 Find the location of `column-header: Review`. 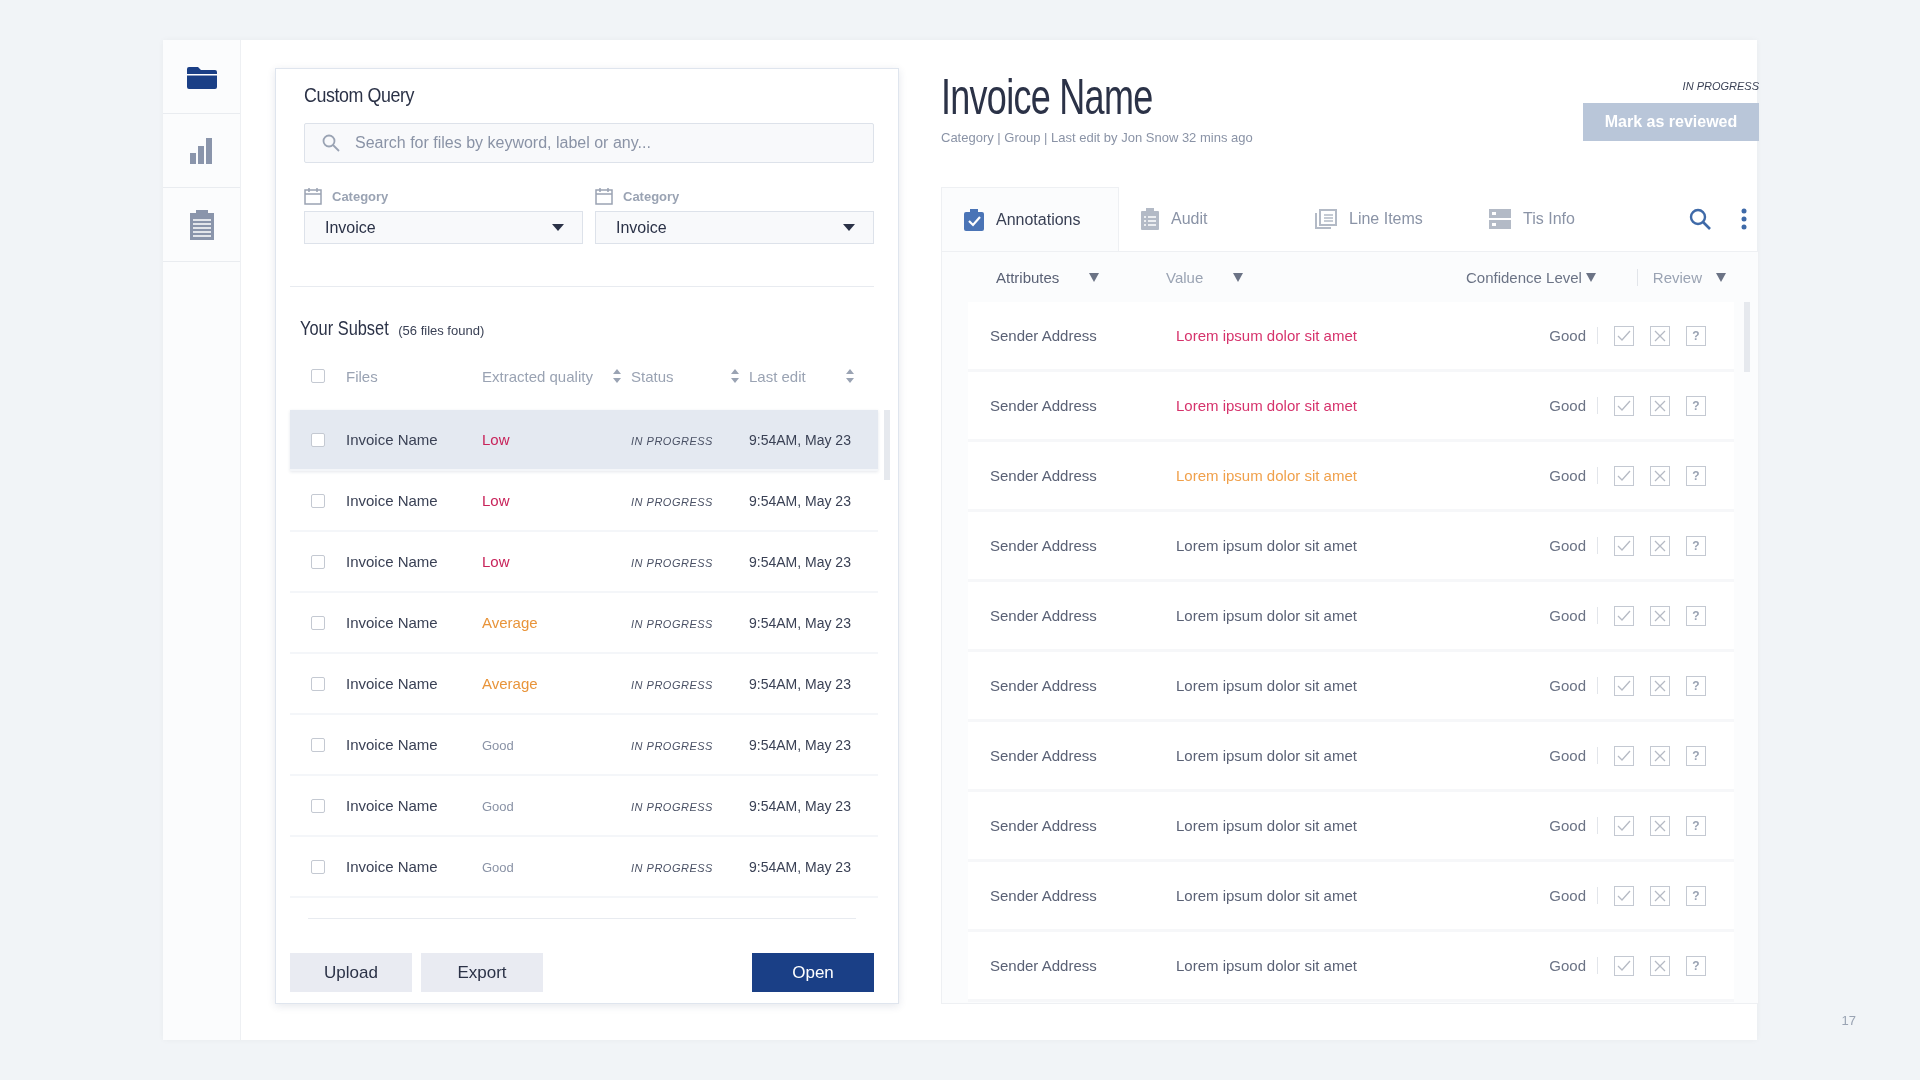

column-header: Review is located at coordinates (1677, 277).